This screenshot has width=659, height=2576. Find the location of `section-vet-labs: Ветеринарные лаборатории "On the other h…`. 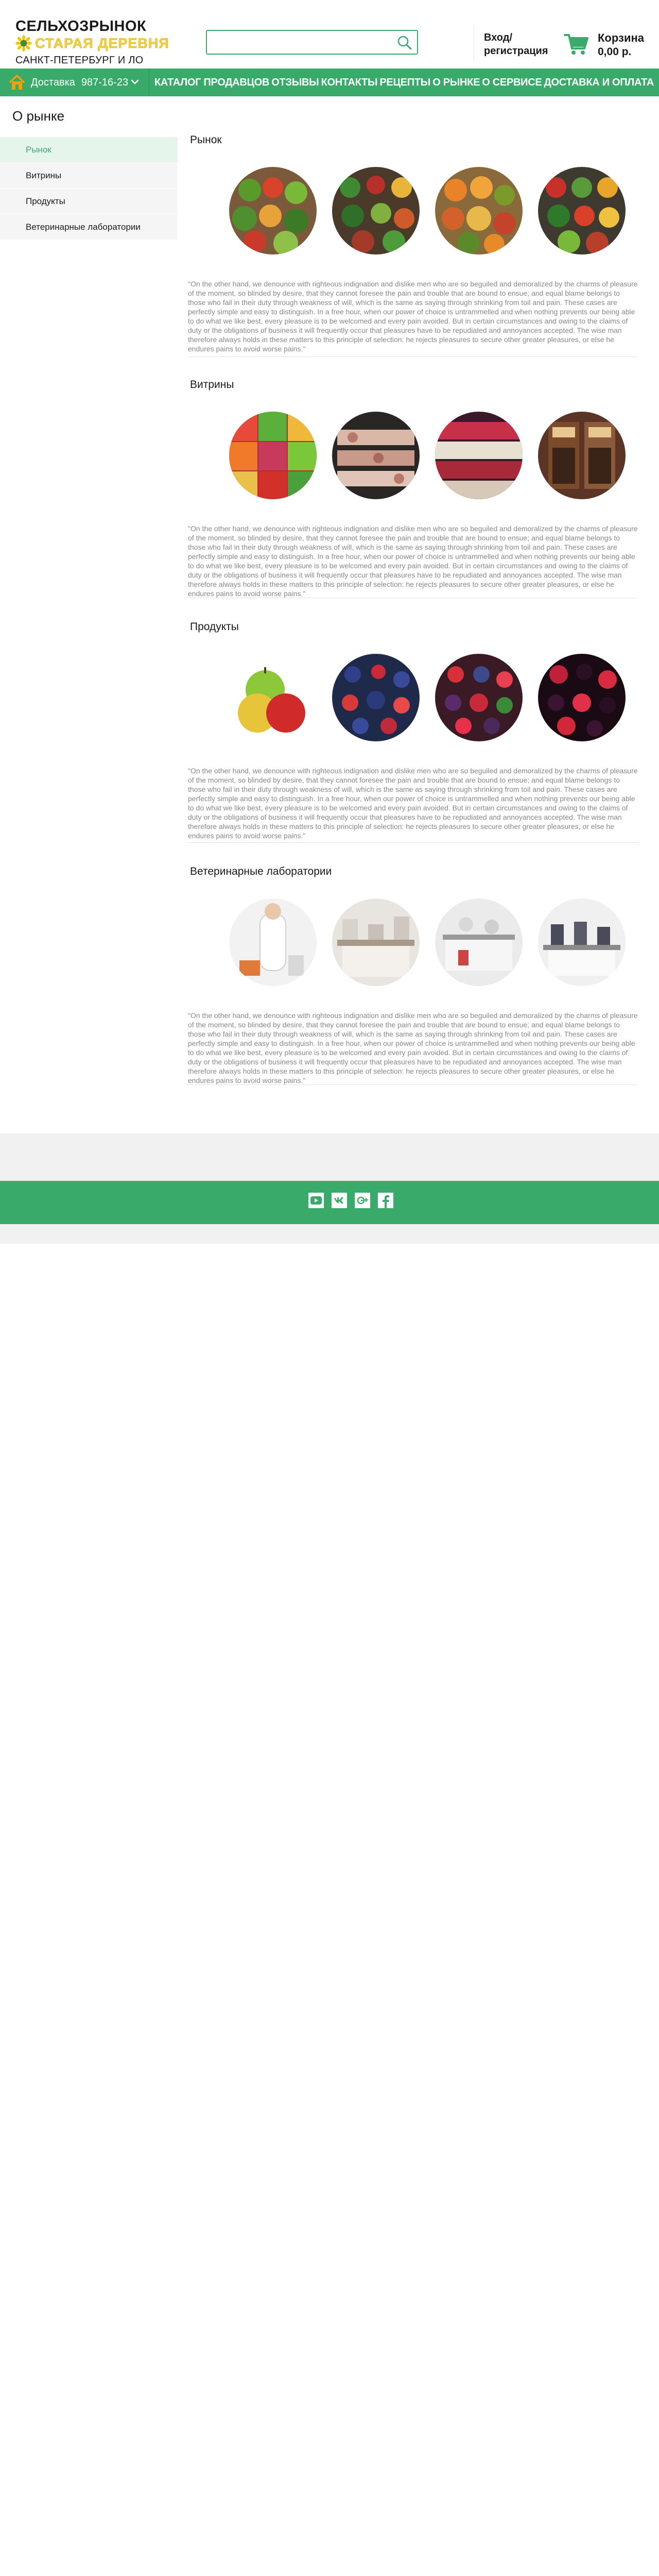

section-vet-labs: Ветеринарные лаборатории "On the other h… is located at coordinates (413, 975).